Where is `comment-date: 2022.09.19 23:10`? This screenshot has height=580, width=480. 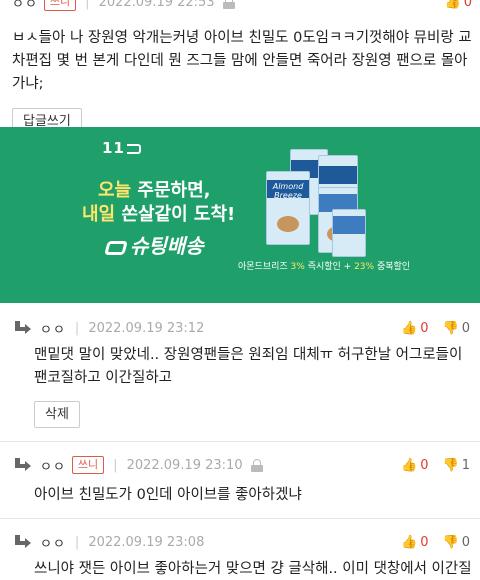 comment-date: 2022.09.19 23:10 is located at coordinates (184, 465).